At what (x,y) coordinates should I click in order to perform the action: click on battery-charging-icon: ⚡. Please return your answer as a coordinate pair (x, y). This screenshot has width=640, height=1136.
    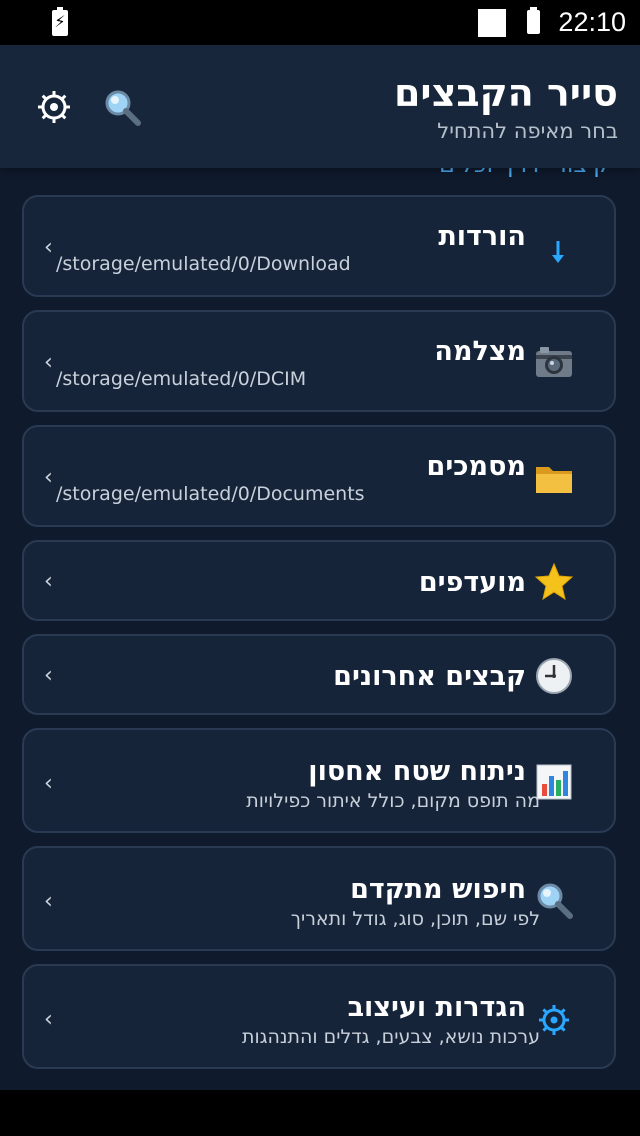
    Looking at the image, I should click on (60, 21).